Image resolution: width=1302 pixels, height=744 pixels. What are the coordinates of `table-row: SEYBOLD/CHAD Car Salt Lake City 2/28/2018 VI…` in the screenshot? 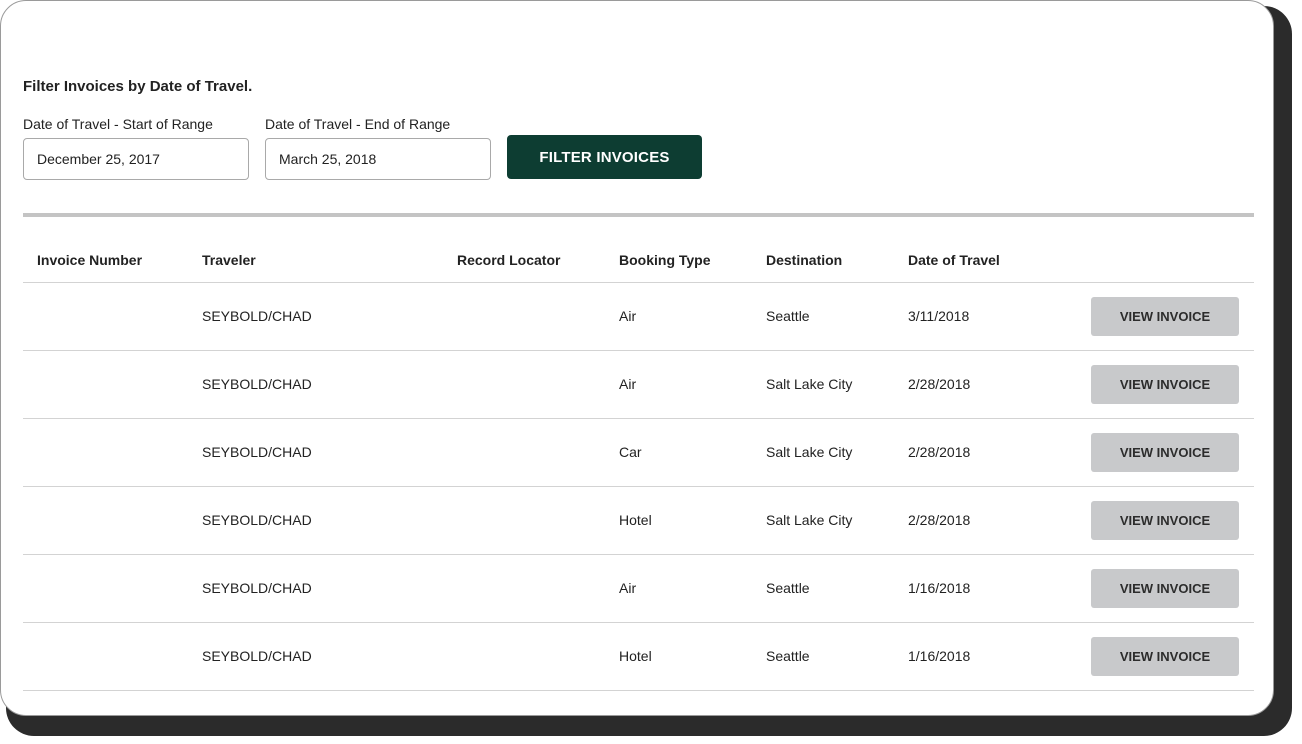 It's located at (638, 453).